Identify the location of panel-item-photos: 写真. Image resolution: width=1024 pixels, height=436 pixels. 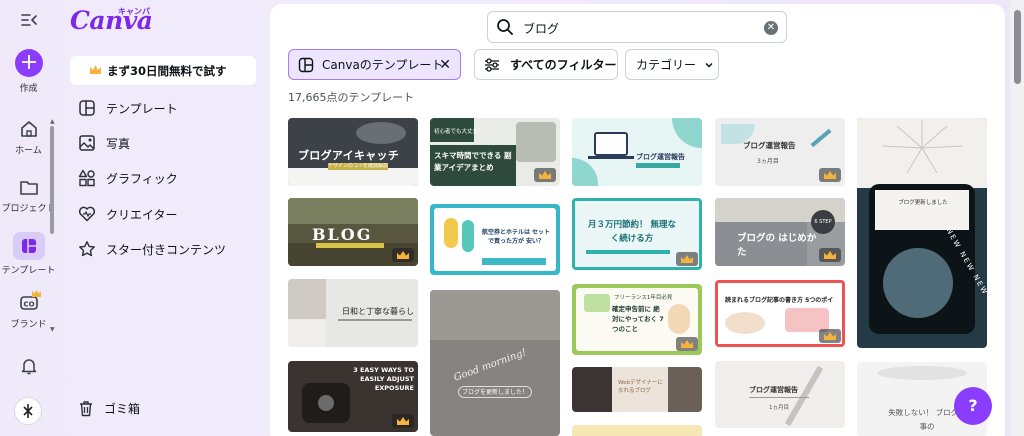
(104, 143).